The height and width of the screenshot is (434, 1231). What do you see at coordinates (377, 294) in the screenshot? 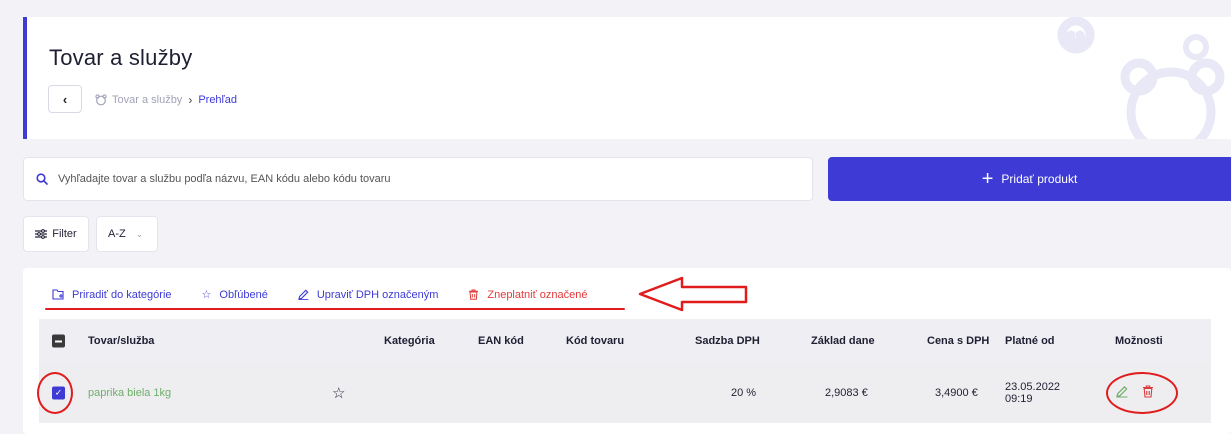
I see `edit-vat-label: Upraviť DPH označeným` at bounding box center [377, 294].